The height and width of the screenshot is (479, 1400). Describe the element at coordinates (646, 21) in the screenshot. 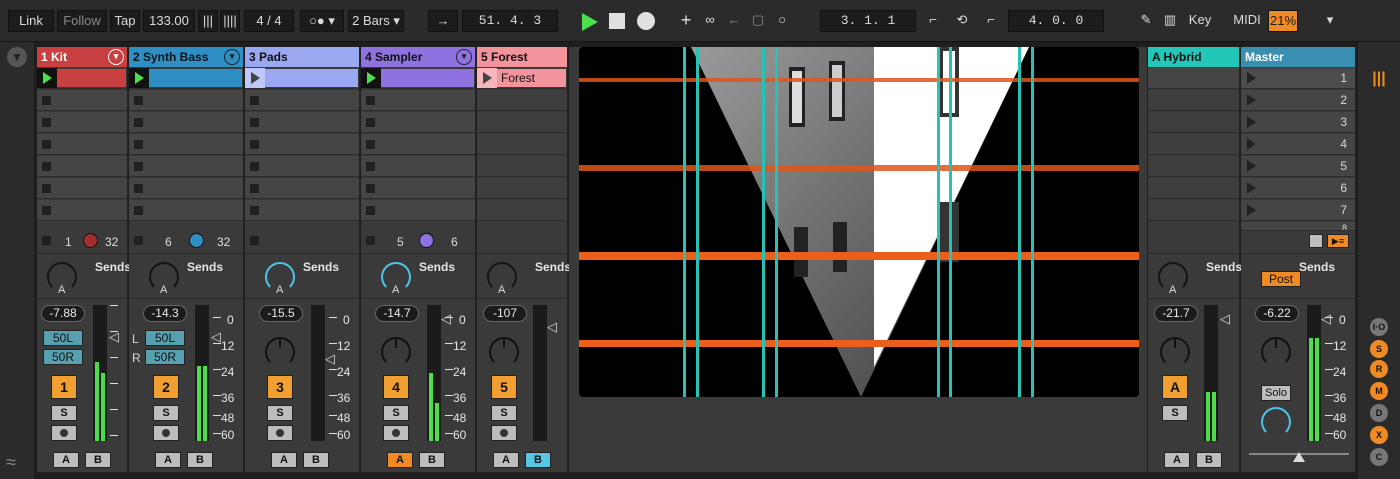

I see `record-icon` at that location.